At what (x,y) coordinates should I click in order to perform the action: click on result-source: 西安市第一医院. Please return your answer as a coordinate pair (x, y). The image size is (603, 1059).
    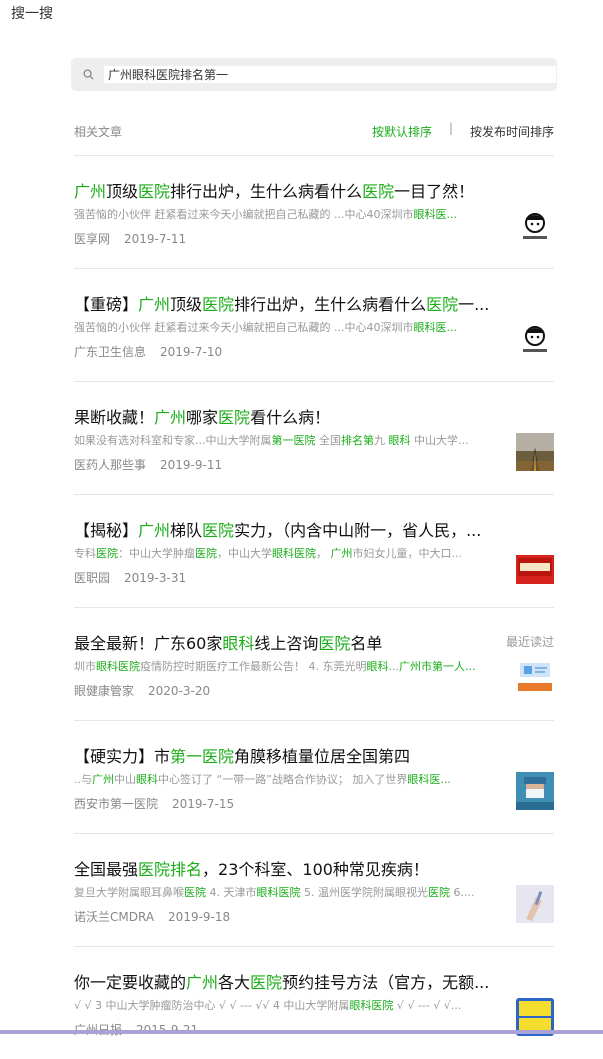
    Looking at the image, I should click on (116, 804).